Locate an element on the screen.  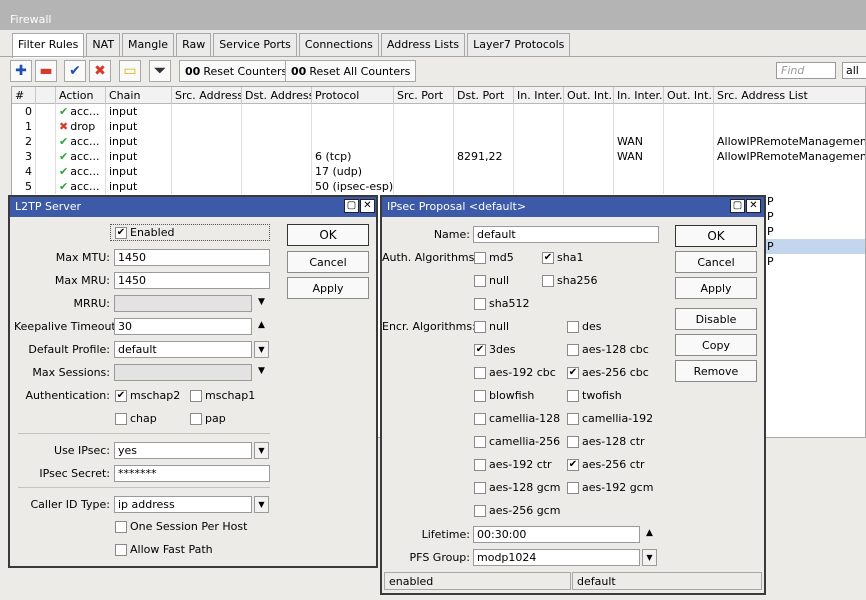
enabled-checkbox: ✔ is located at coordinates (121, 233).